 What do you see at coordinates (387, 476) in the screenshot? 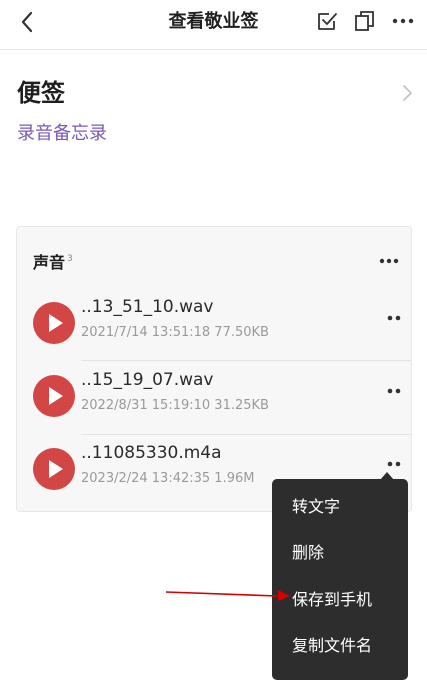
I see `menu-caret` at bounding box center [387, 476].